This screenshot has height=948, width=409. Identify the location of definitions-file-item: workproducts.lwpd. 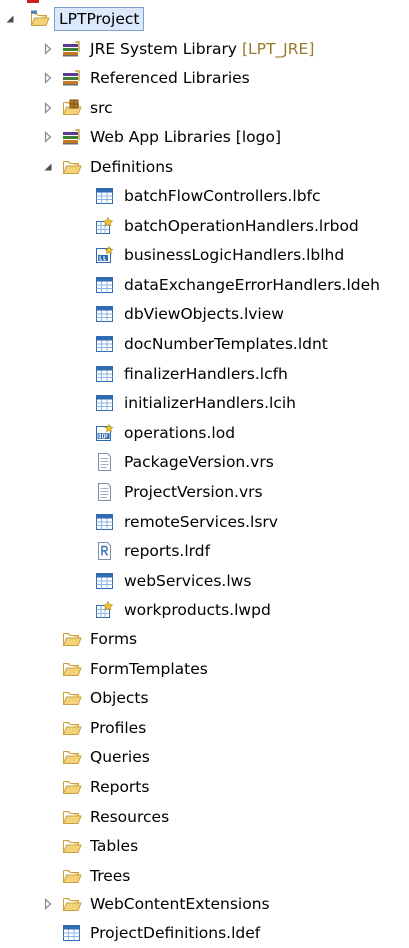
(204, 610).